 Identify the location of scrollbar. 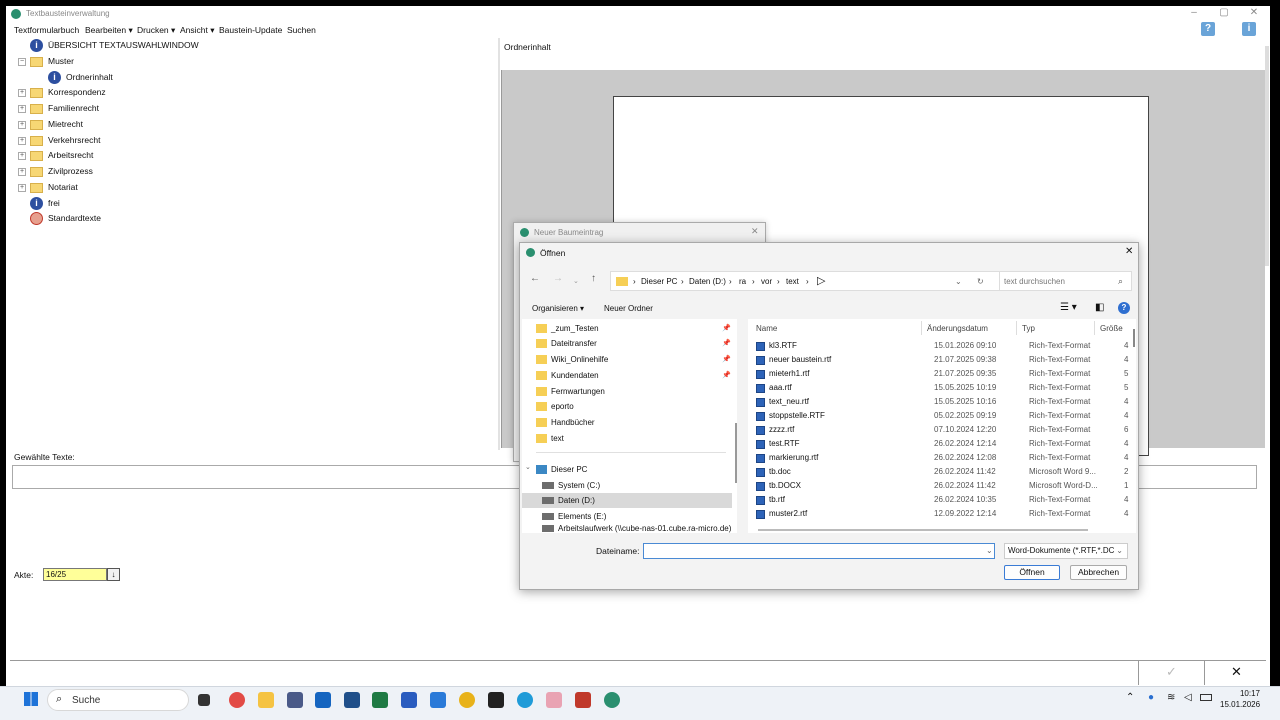
(1267, 156).